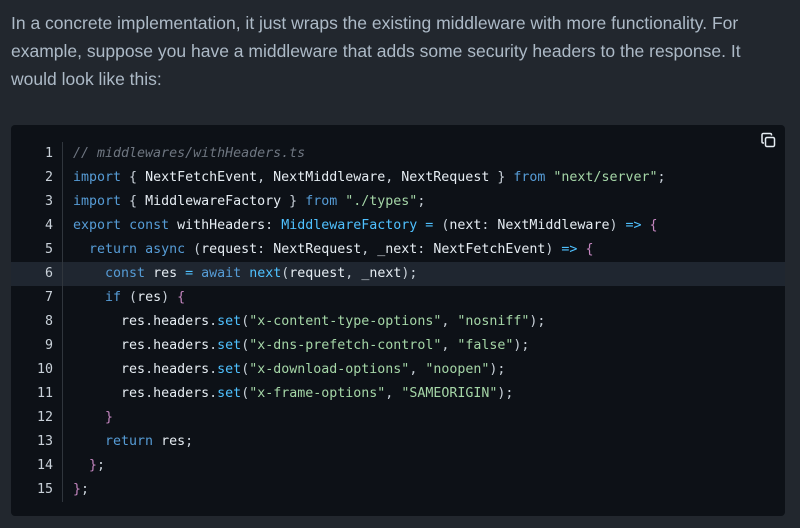  Describe the element at coordinates (493, 321) in the screenshot. I see `code-token: "nosniff"` at that location.